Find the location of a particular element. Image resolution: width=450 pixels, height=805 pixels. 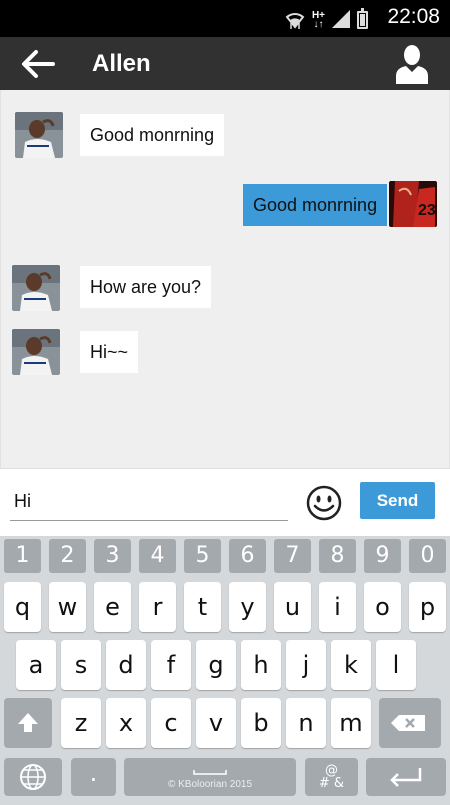

key-g: g is located at coordinates (216, 665).